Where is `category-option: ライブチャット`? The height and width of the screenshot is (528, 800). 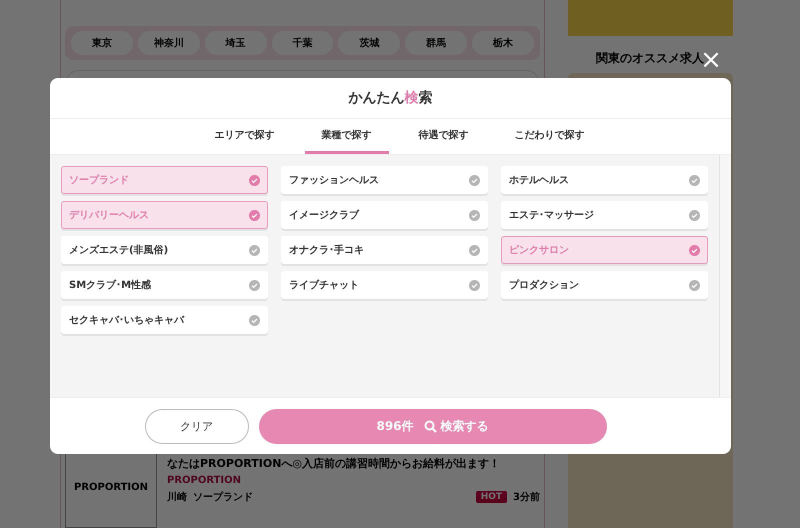 category-option: ライブチャット is located at coordinates (384, 285).